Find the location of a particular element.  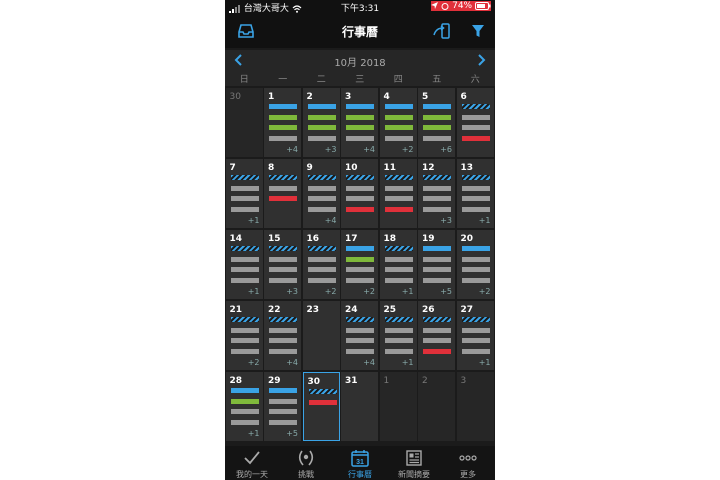

day-number: 31 is located at coordinates (351, 381).